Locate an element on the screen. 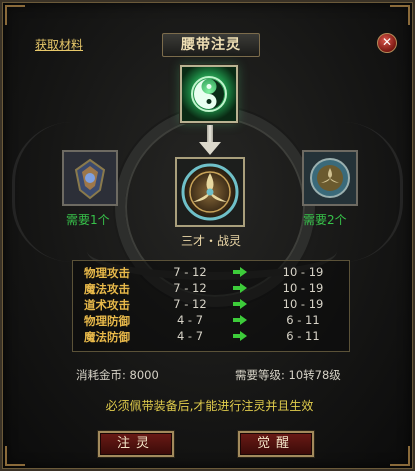 This screenshot has width=415, height=471. triskelion-orb-icon is located at coordinates (330, 178).